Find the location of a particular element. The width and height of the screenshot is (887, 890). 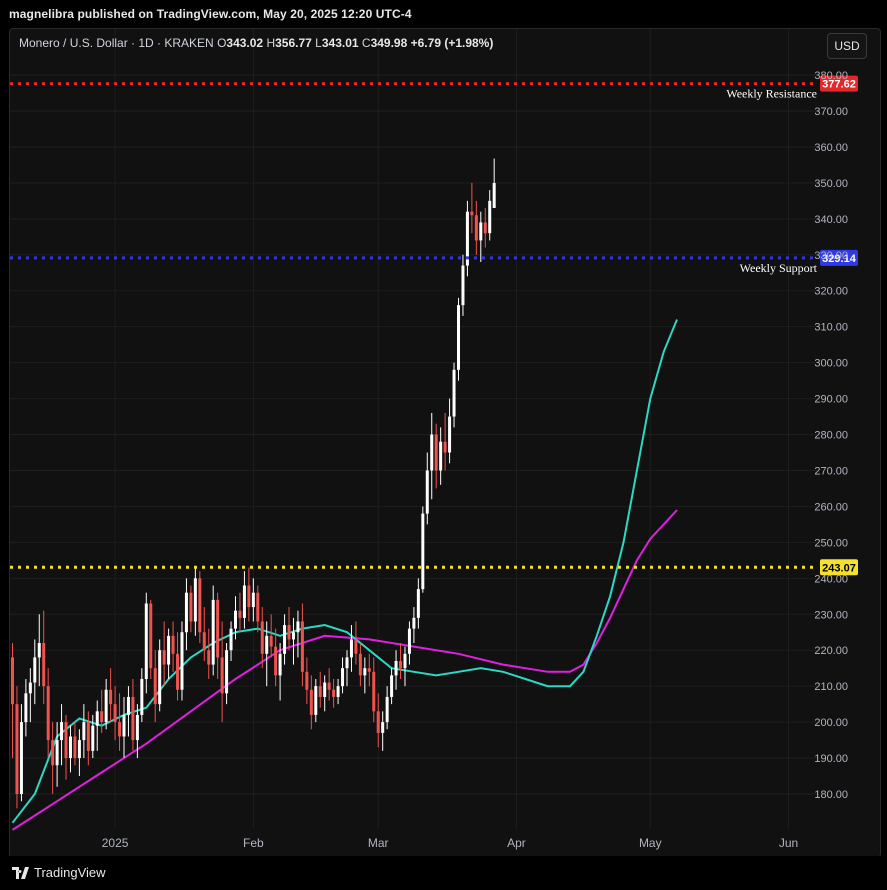

y-tick-label: 240.00 is located at coordinates (831, 579).